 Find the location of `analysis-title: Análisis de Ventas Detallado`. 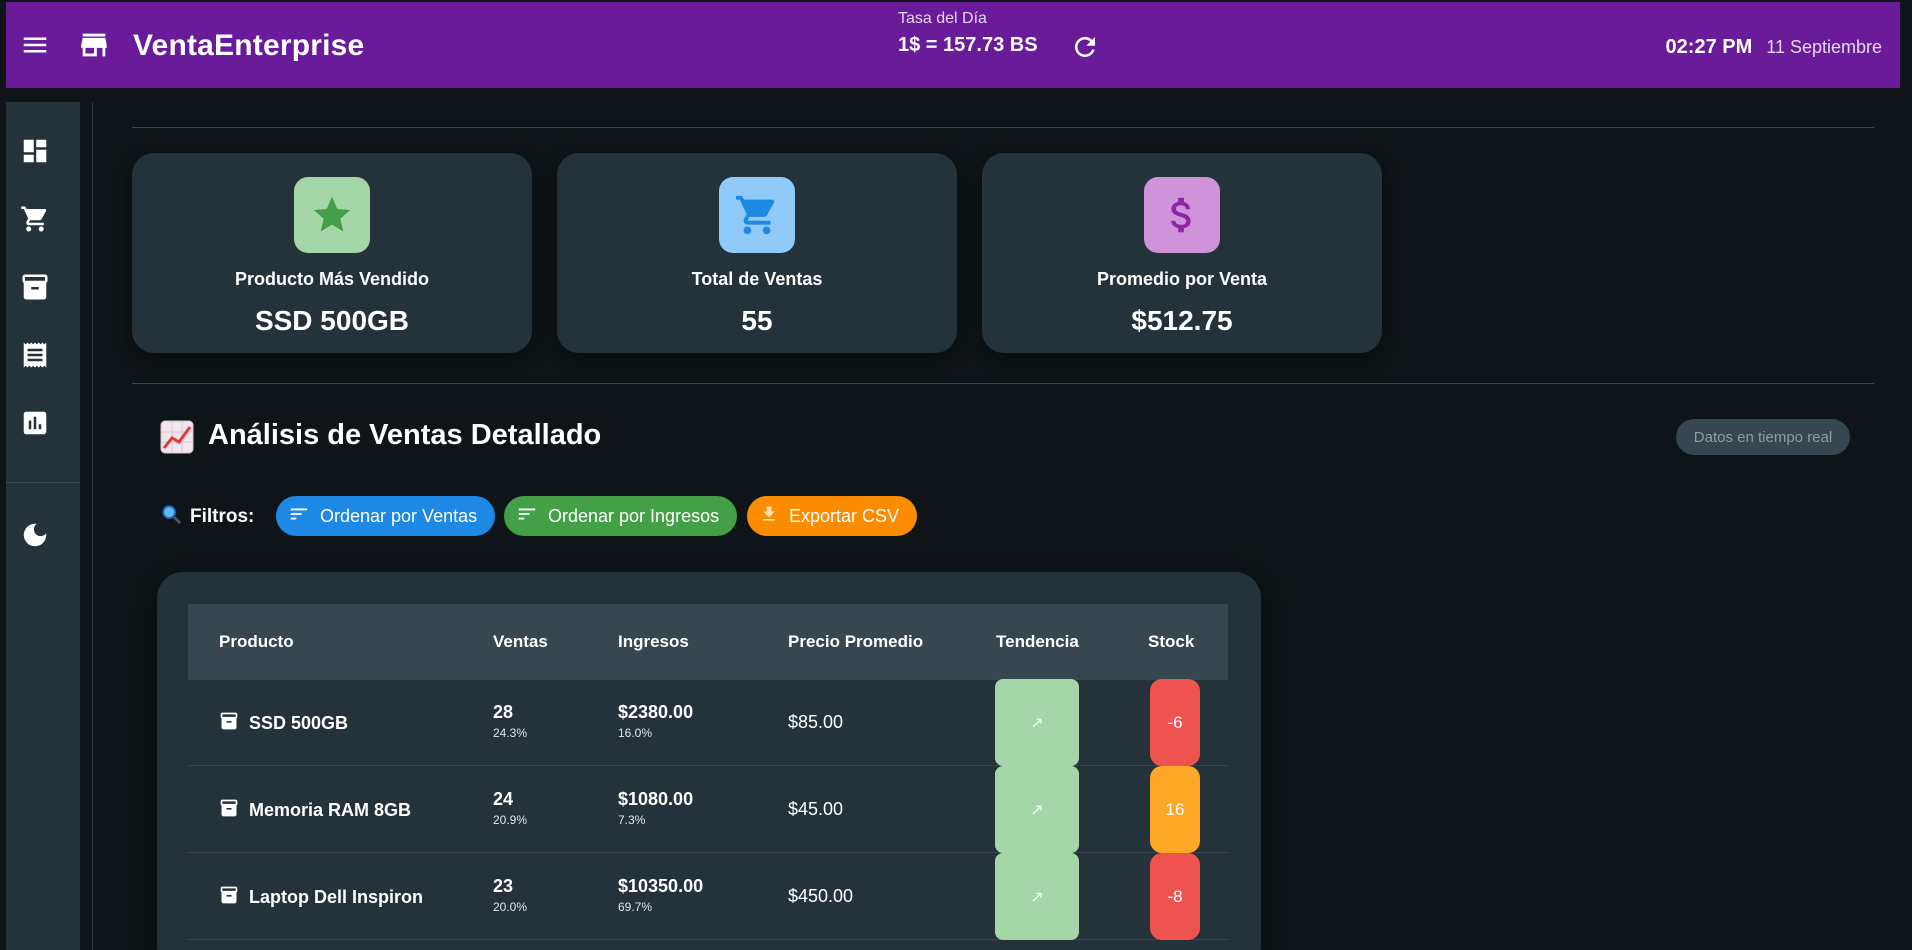

analysis-title: Análisis de Ventas Detallado is located at coordinates (405, 435).